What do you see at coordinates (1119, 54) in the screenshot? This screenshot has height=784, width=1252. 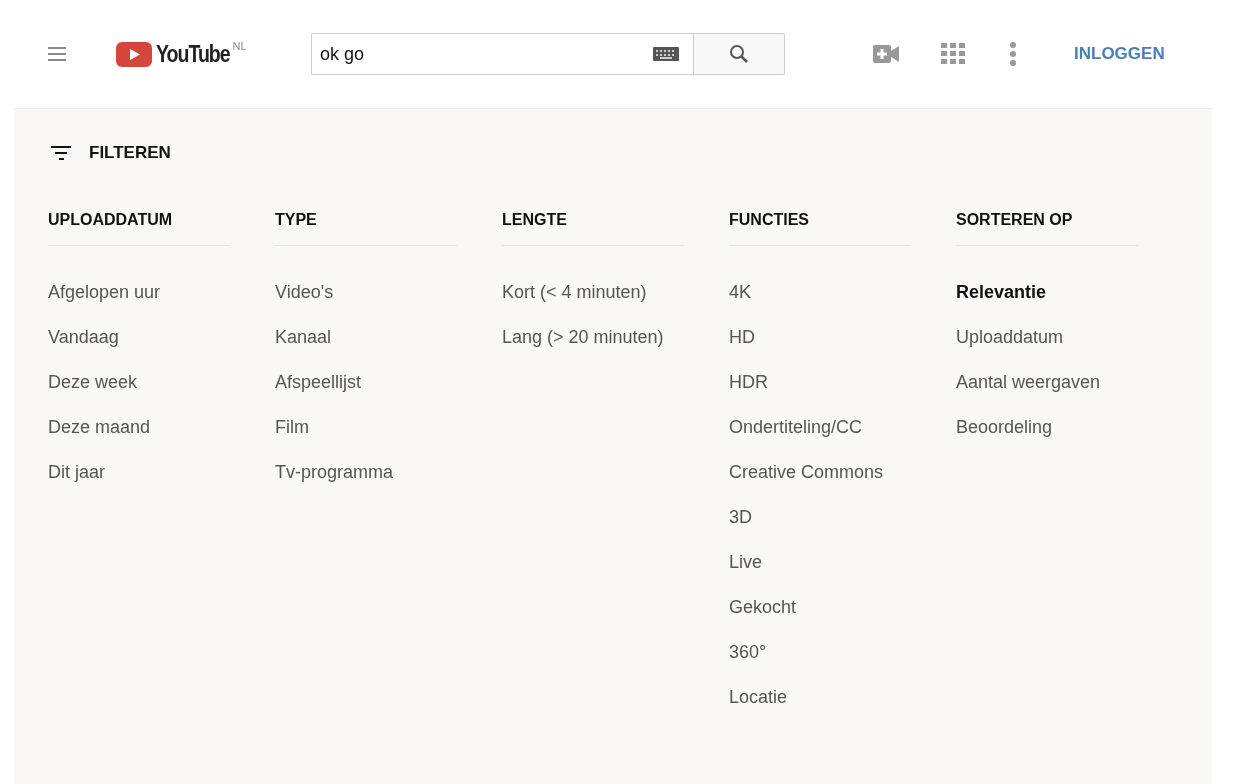 I see `sign-in-button: INLOGGEN` at bounding box center [1119, 54].